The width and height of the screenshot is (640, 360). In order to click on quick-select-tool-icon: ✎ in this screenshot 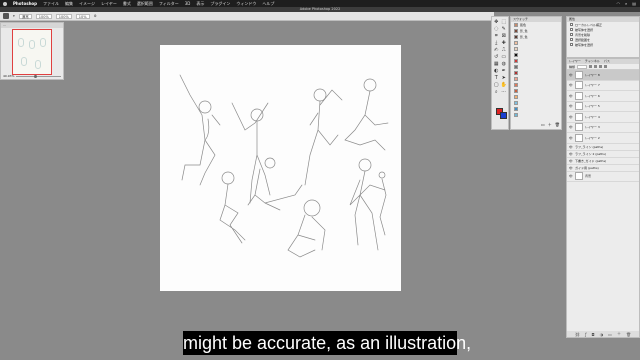, I will do `click(504, 29)`.